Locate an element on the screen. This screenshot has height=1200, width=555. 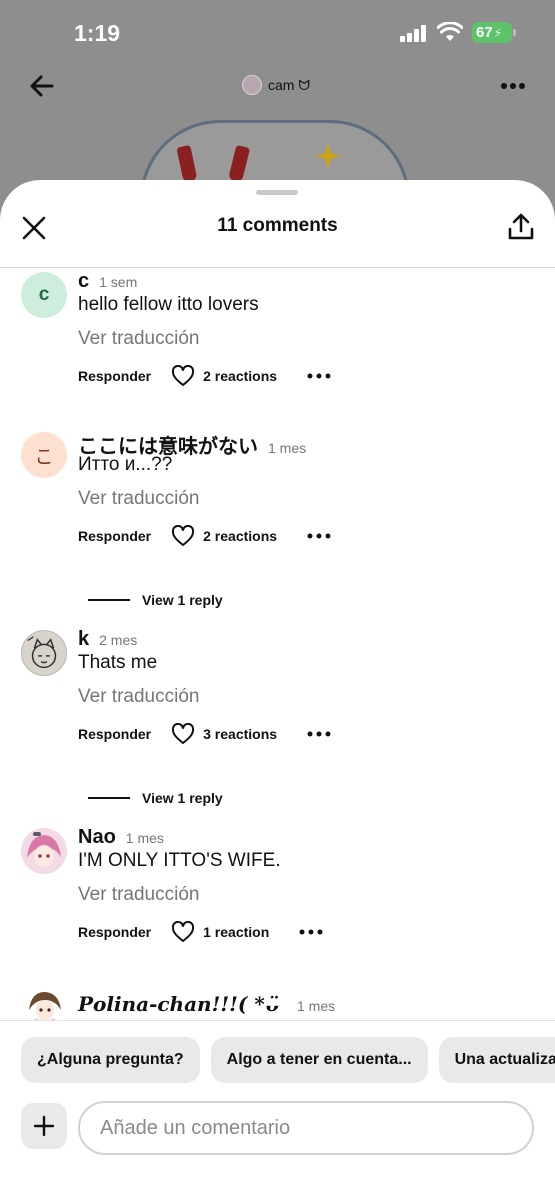
avatar-initial: c is located at coordinates (44, 294).